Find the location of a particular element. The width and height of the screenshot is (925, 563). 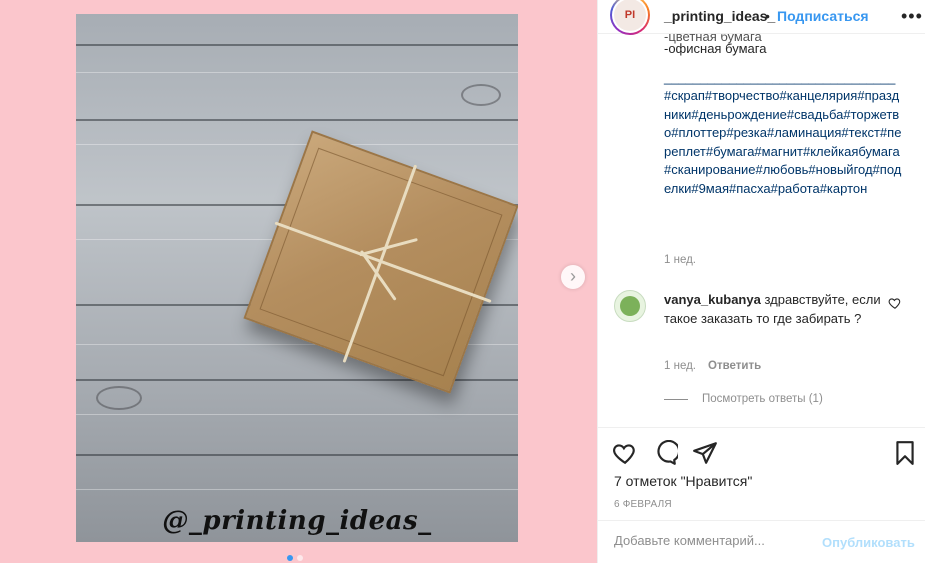

add-comment-bar: Опубликовать is located at coordinates (761, 541).